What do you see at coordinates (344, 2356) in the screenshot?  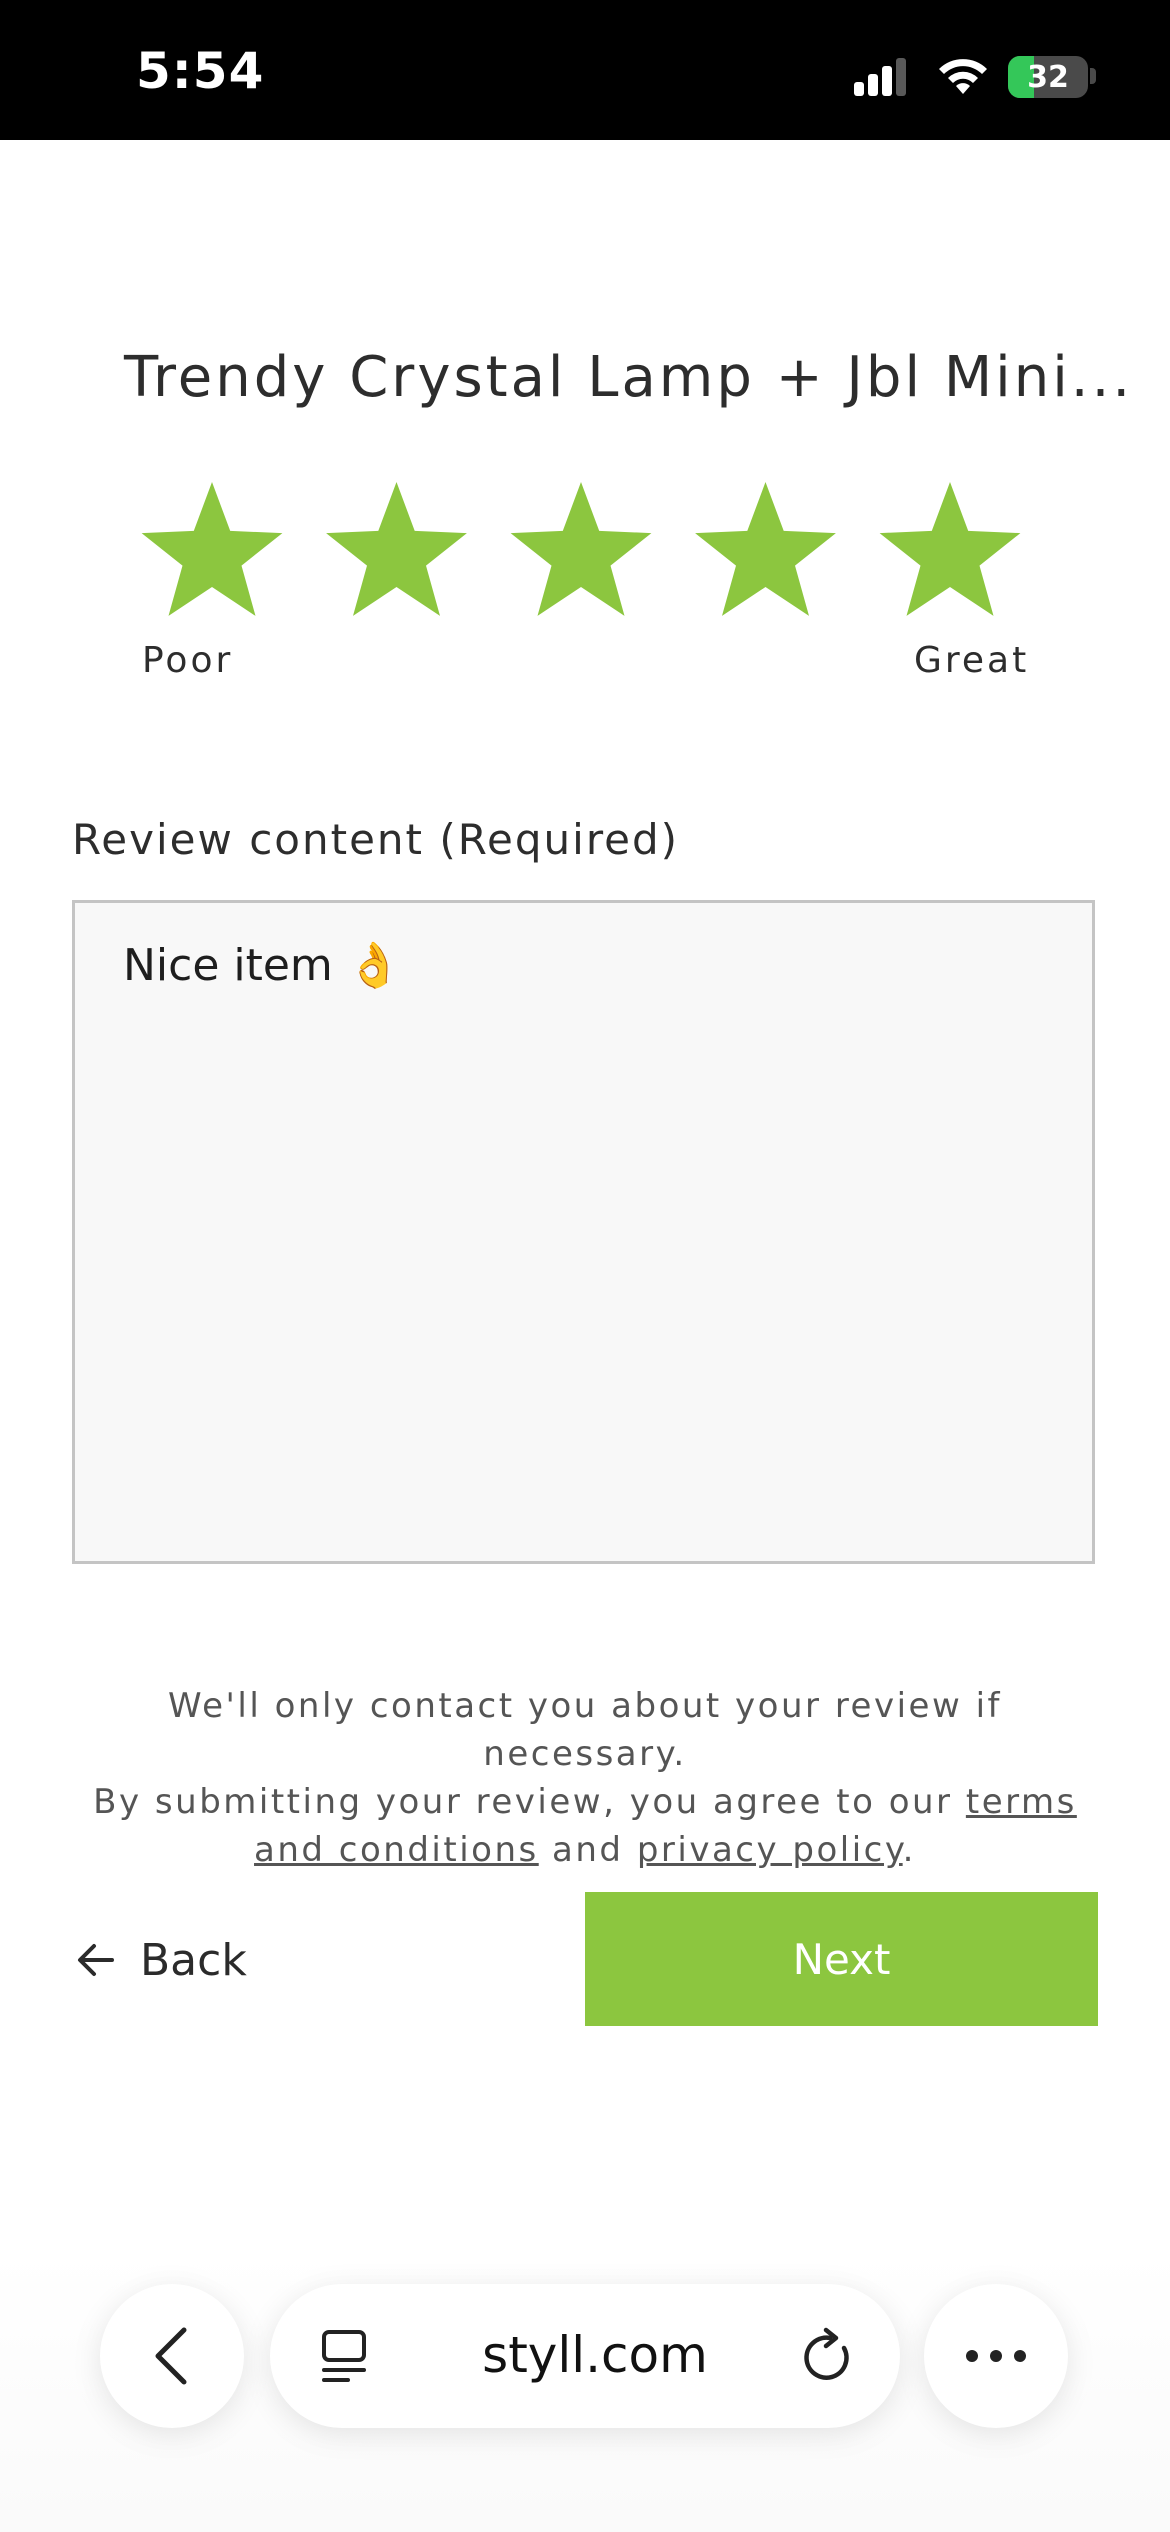 I see `page-menu-icon` at bounding box center [344, 2356].